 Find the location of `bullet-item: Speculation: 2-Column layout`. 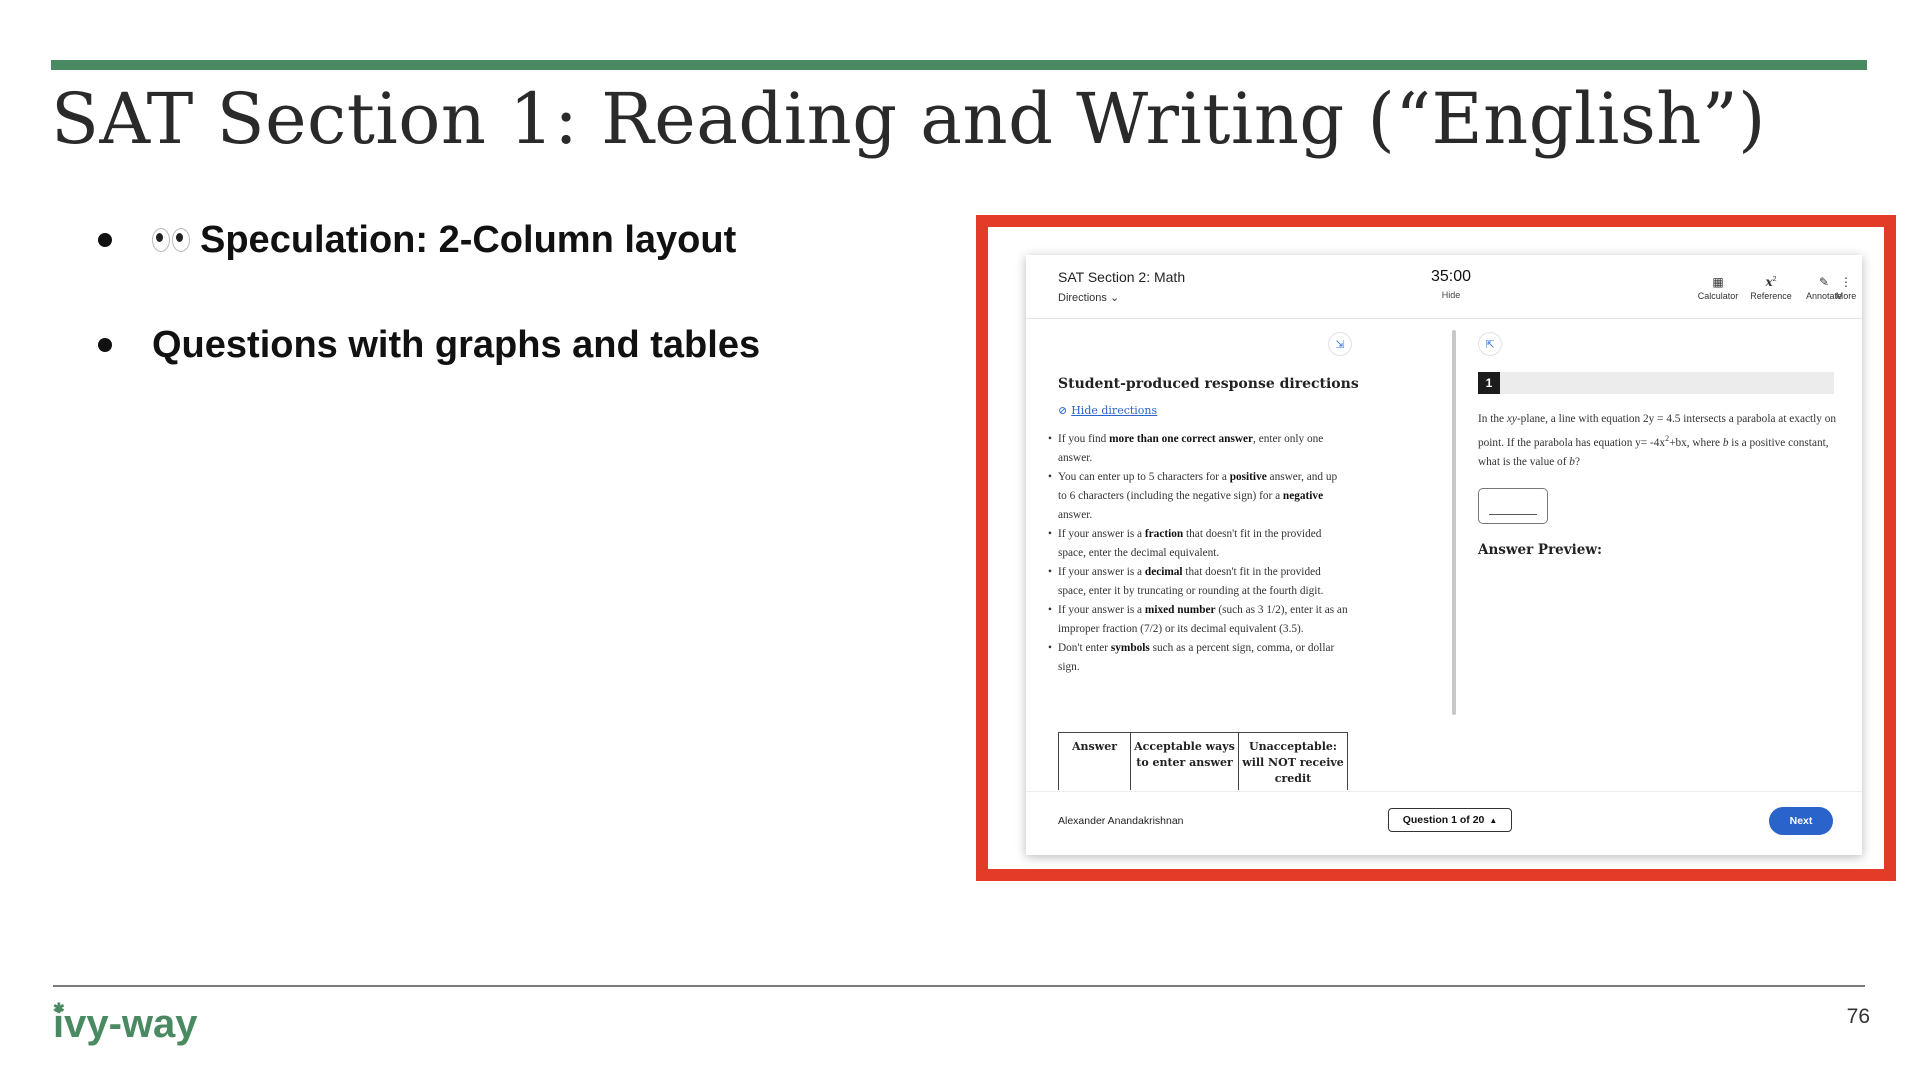

bullet-item: Speculation: 2-Column layout is located at coordinates (429, 240).